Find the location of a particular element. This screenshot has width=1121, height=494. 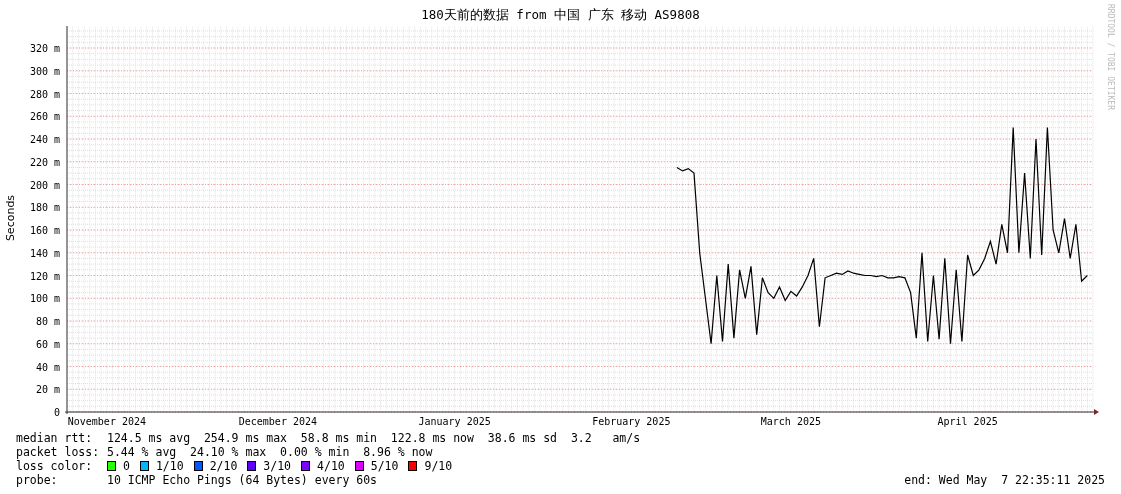

stat-values: 5.44 % avg 24.10 % max 0.00 % min 8.96 % now is located at coordinates (270, 452).